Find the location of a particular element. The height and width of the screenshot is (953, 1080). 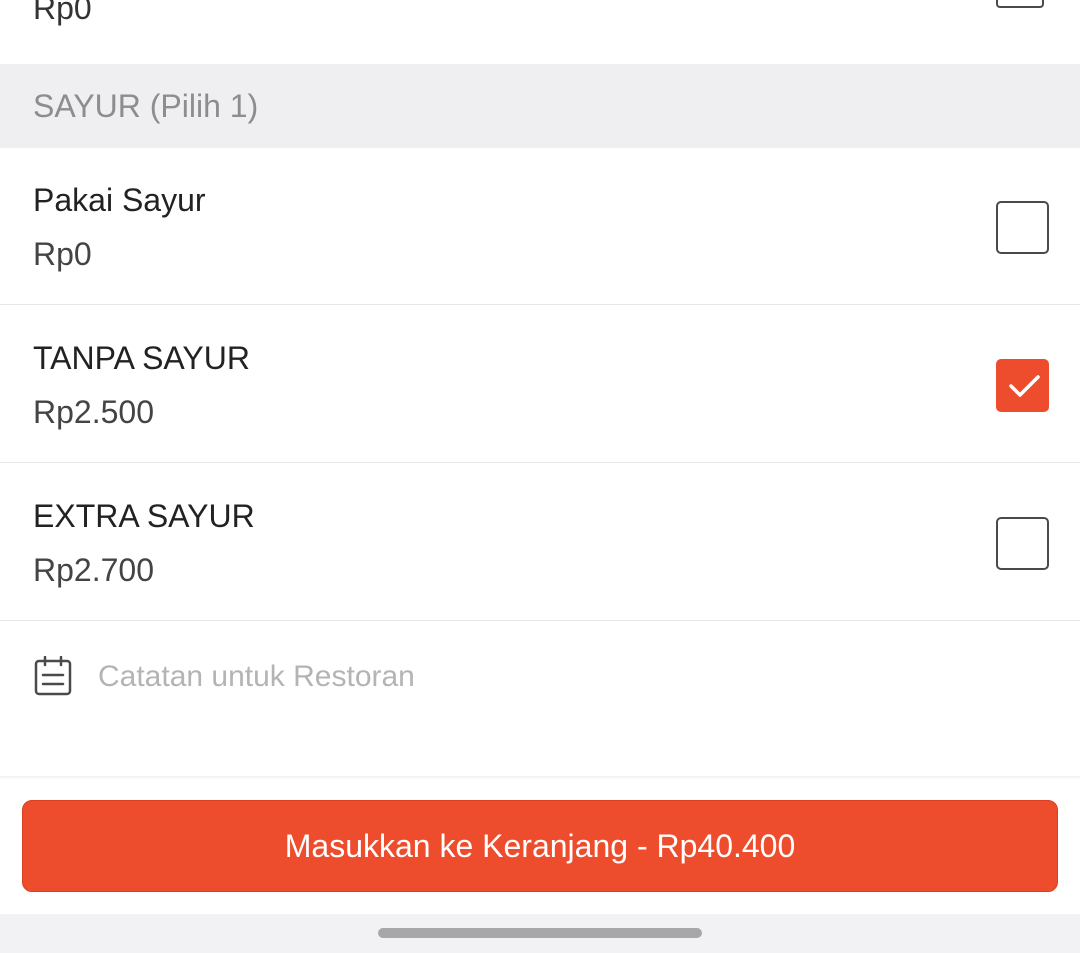

notepad-icon is located at coordinates (53, 676).